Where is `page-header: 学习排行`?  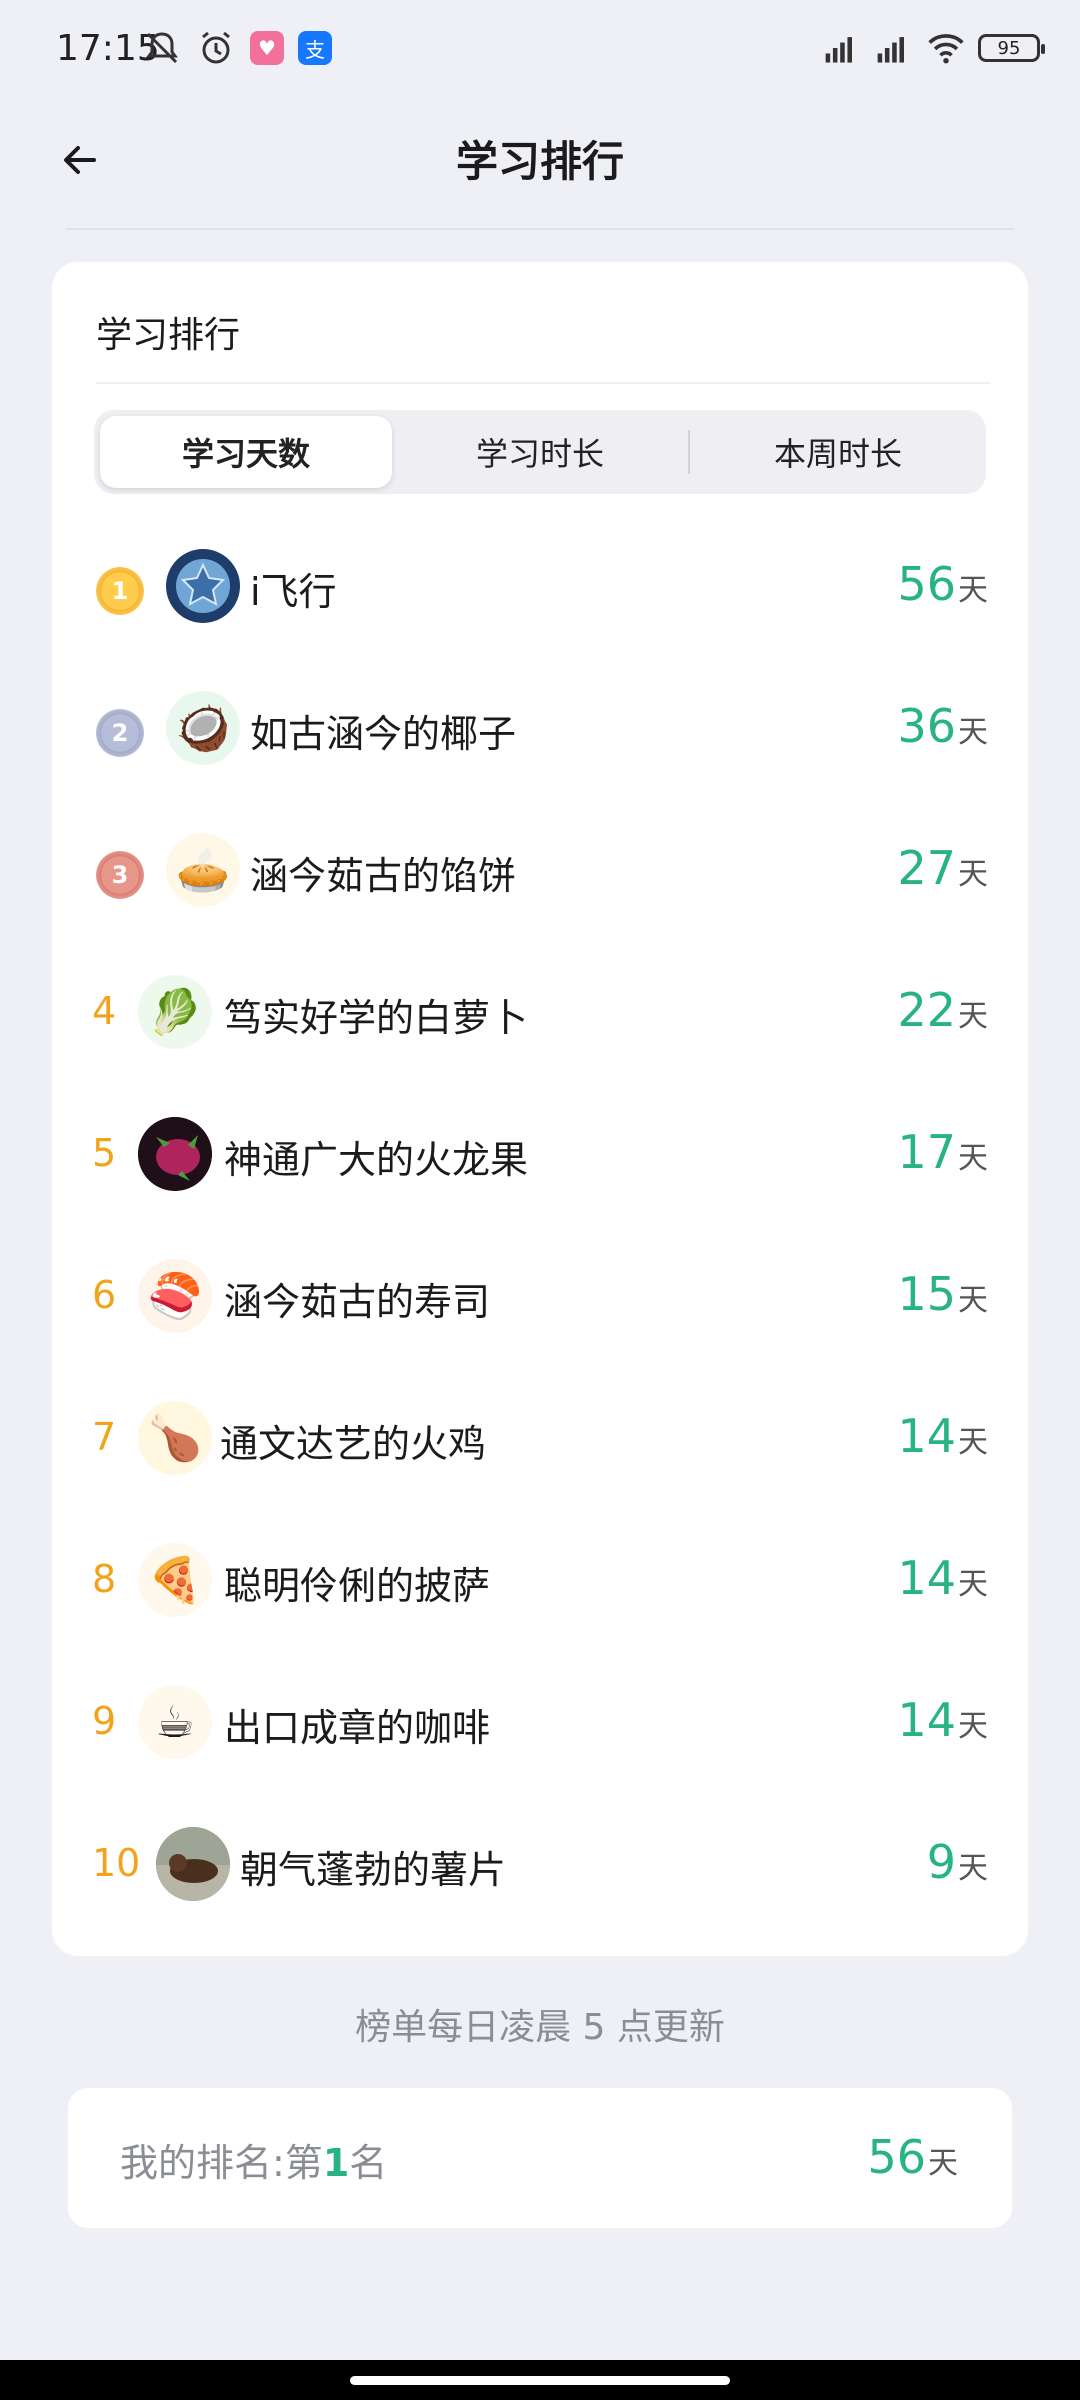
page-header: 学习排行 is located at coordinates (540, 165).